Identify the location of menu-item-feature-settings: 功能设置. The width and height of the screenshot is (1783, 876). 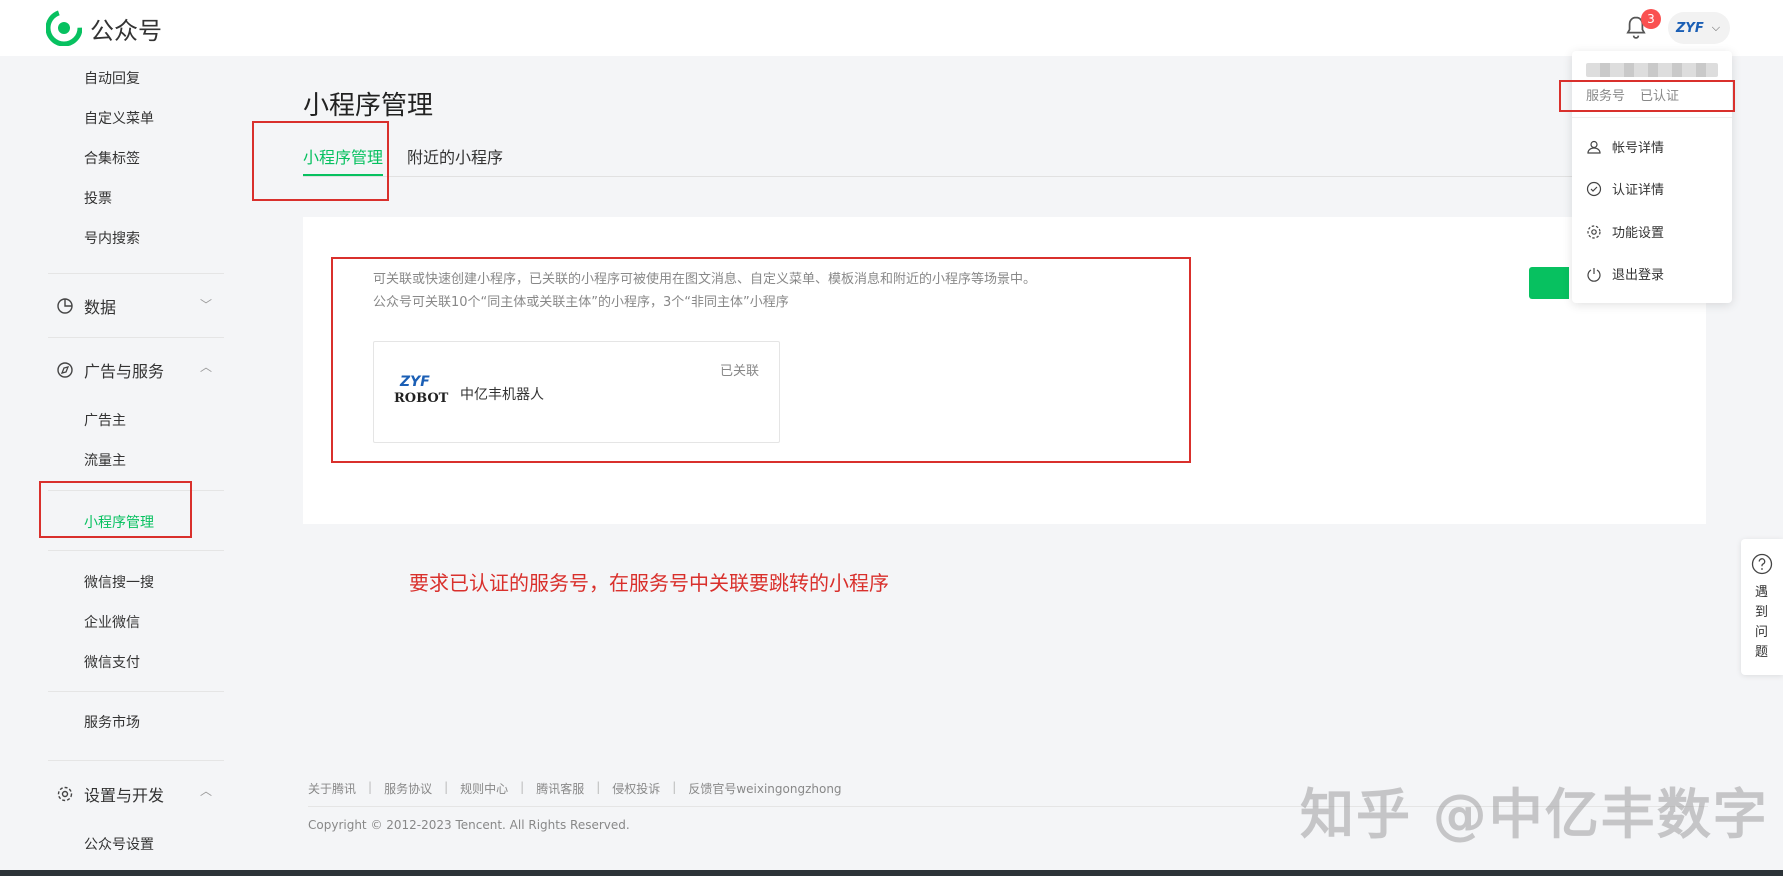
(1625, 231).